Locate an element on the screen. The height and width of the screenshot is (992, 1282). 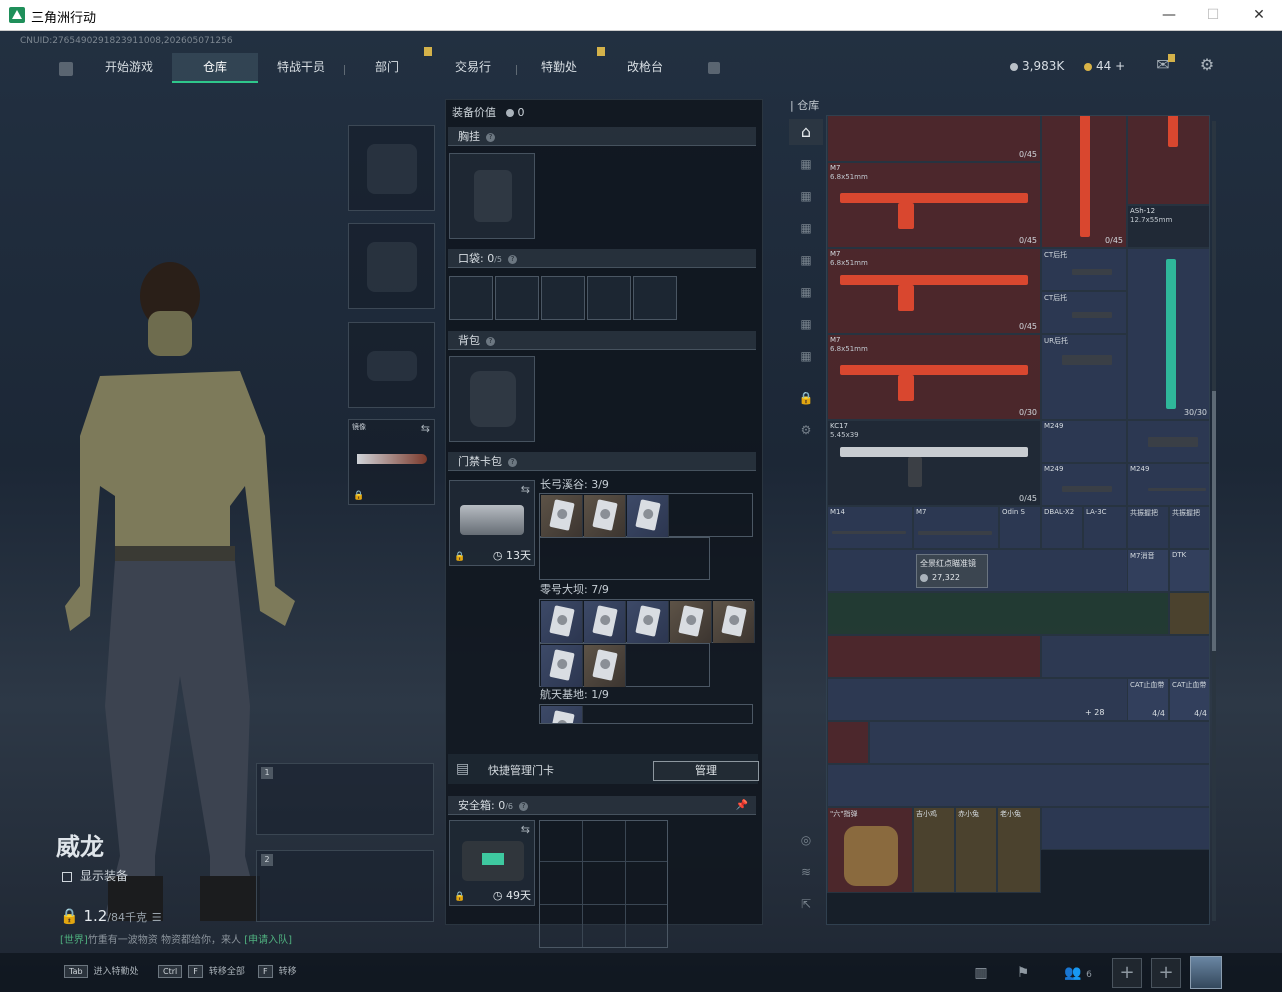
lock-tab-icon: 🔒 is located at coordinates (806, 398).